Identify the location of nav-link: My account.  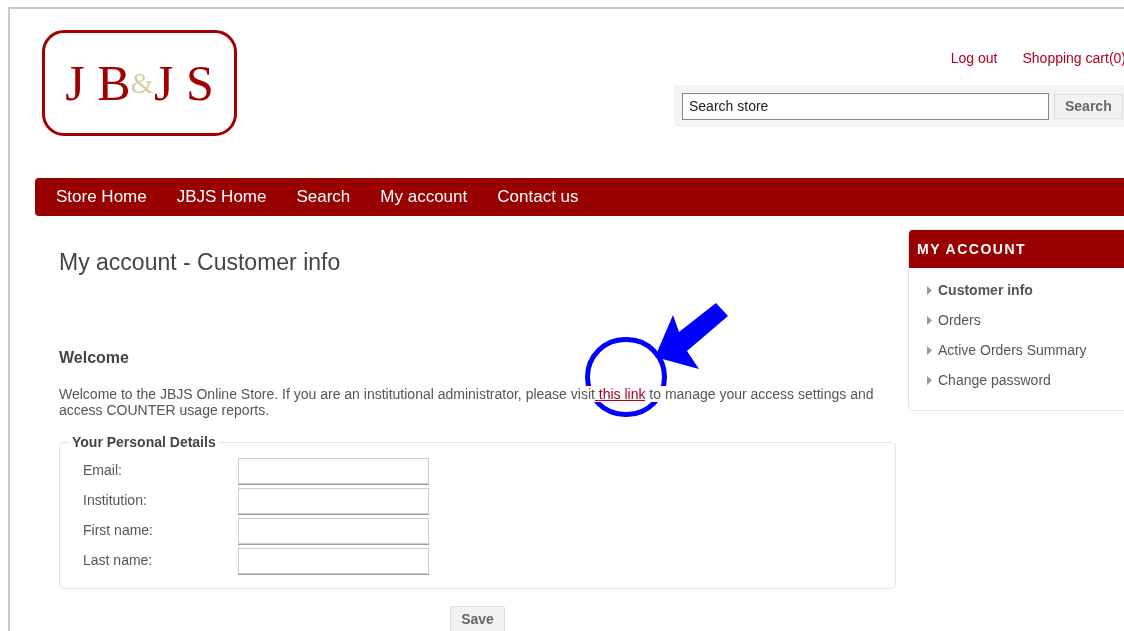
(424, 197).